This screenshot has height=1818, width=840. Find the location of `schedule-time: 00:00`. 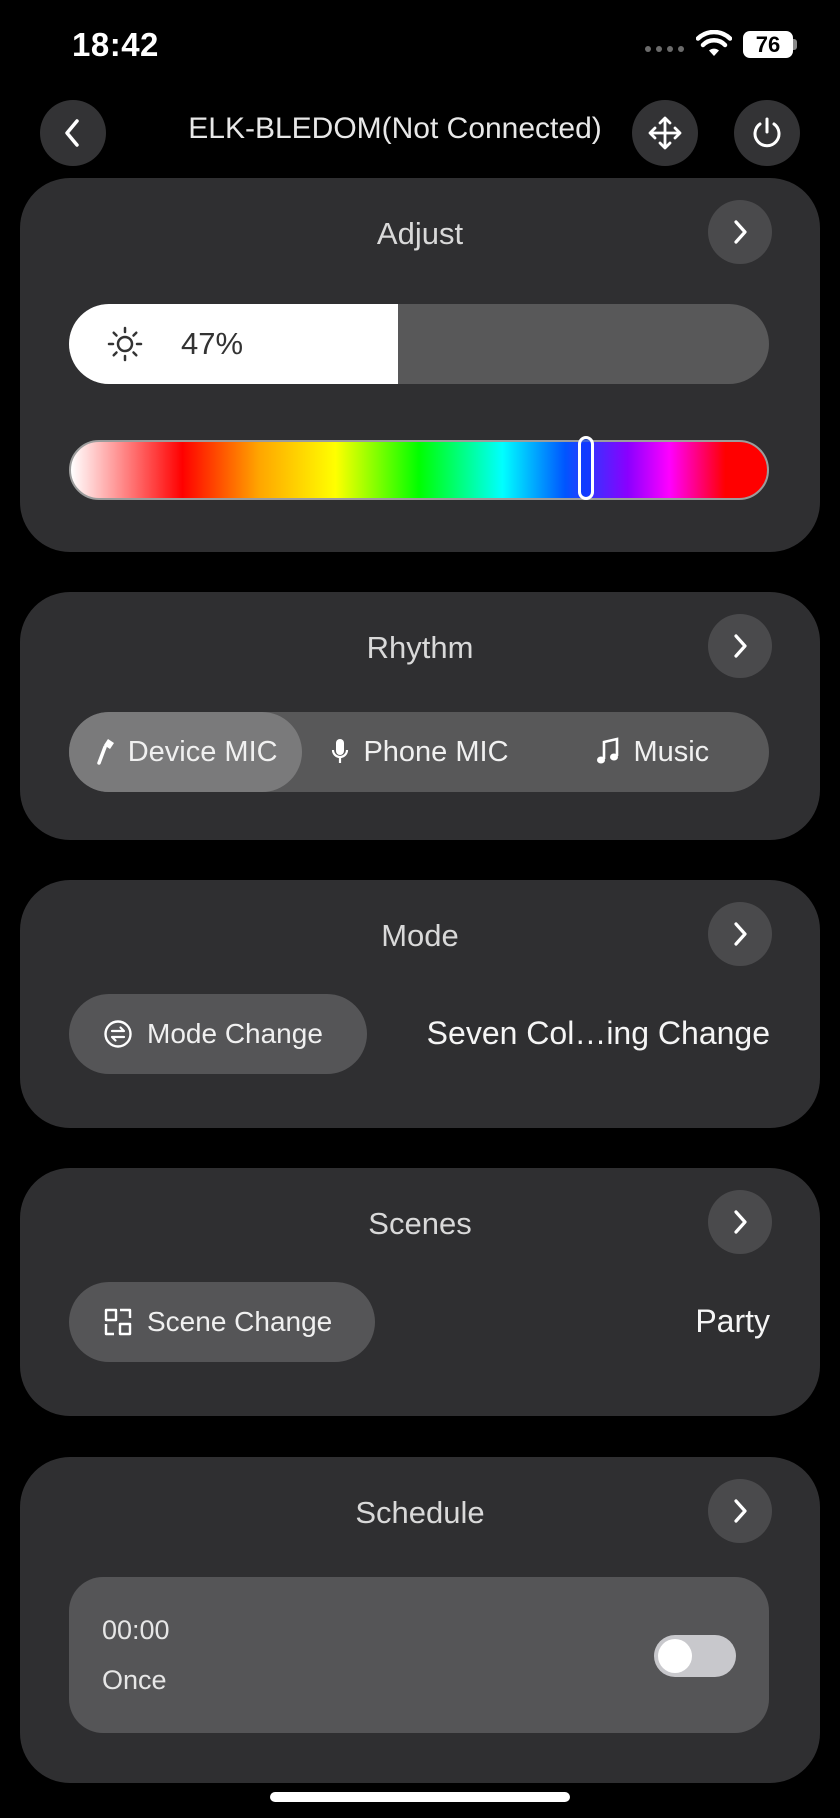

schedule-time: 00:00 is located at coordinates (136, 1630).